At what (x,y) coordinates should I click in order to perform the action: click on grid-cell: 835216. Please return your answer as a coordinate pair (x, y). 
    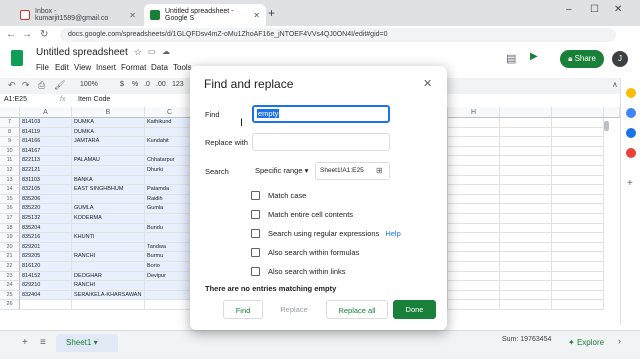
    Looking at the image, I should click on (46, 238).